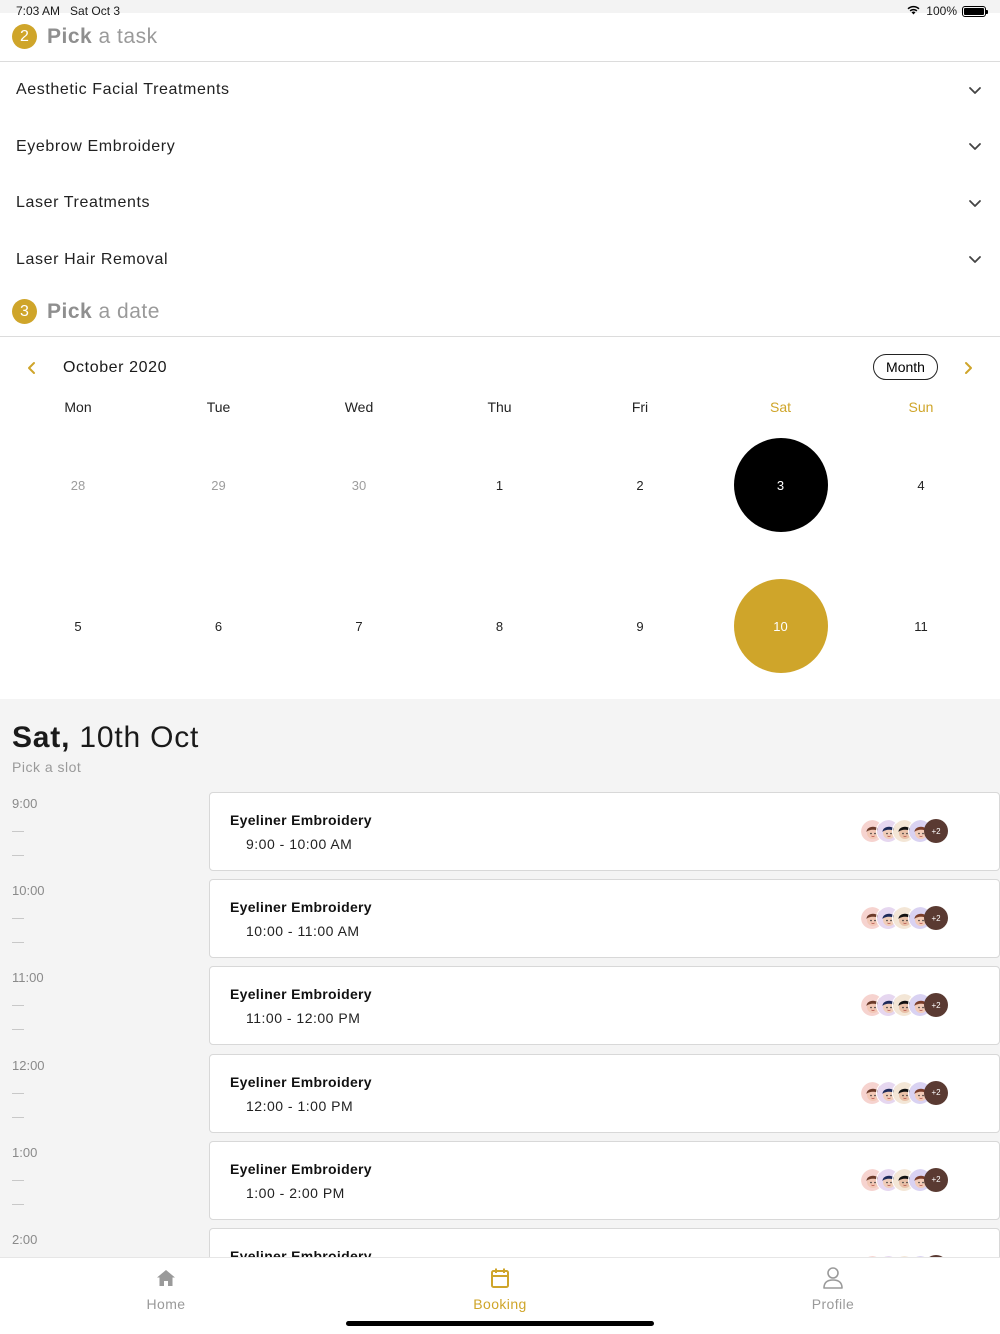  What do you see at coordinates (303, 1018) in the screenshot?
I see `slot-time: 11:00 - 12:00 PM` at bounding box center [303, 1018].